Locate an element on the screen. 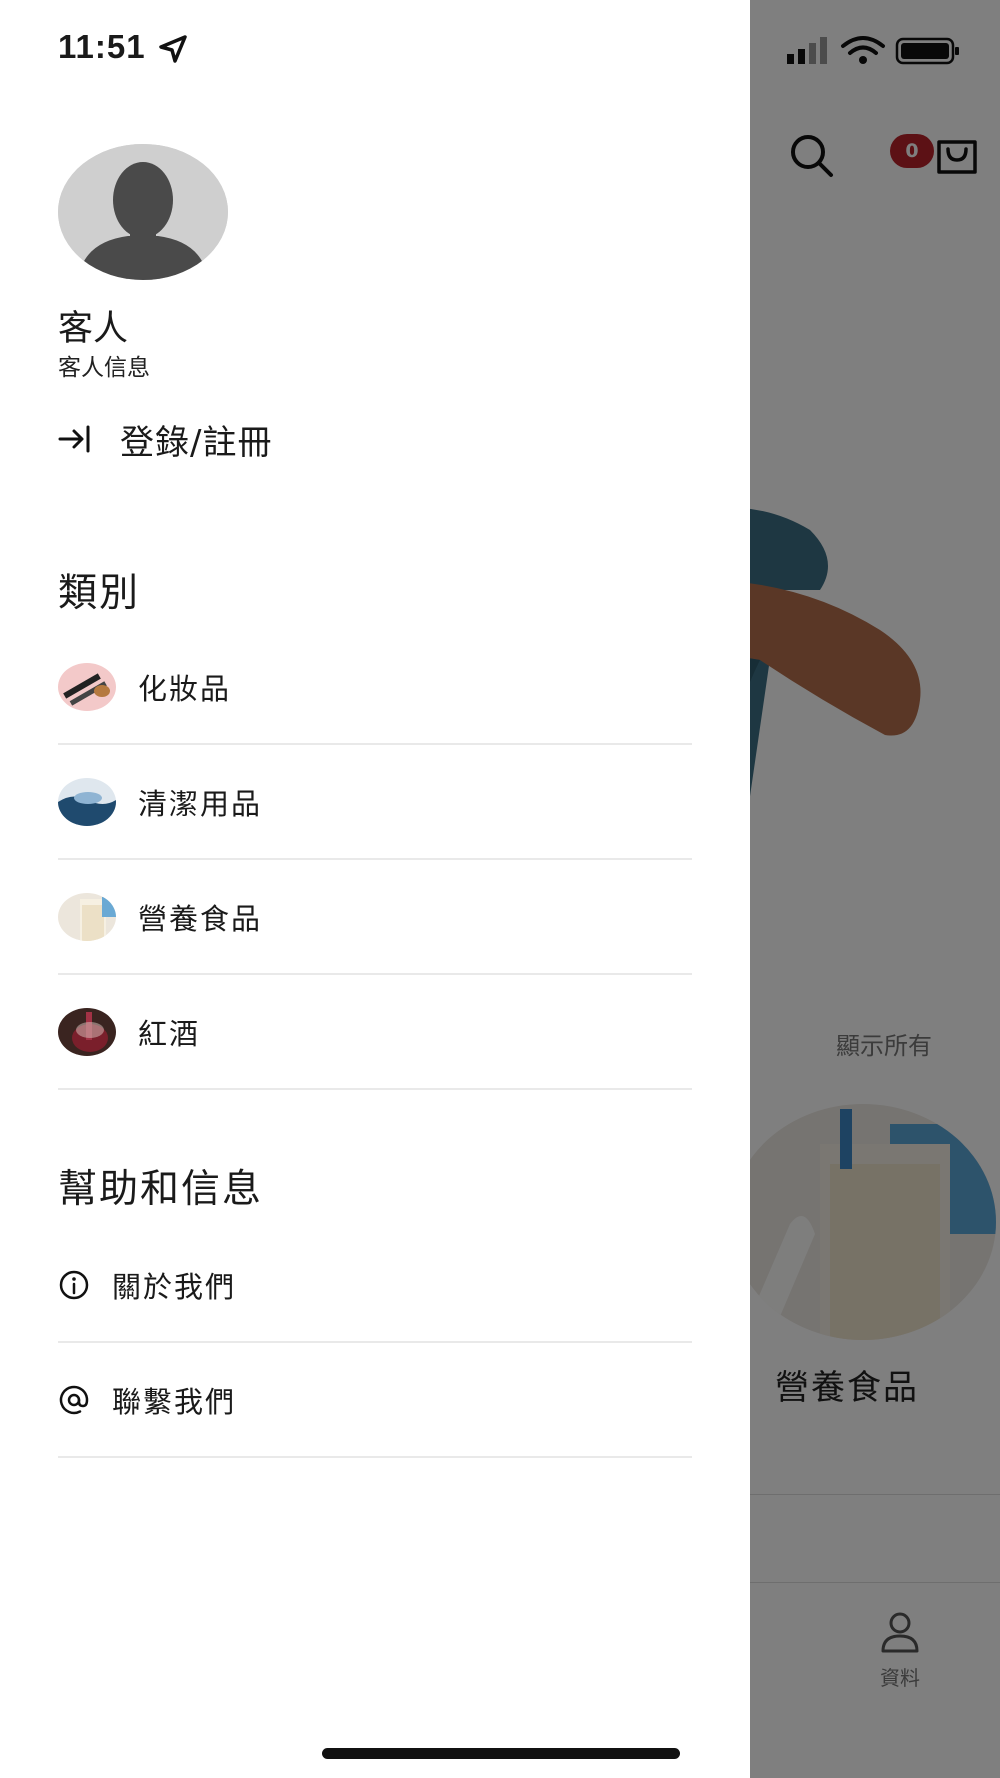  help-list: 關於我們 聯繫我們 is located at coordinates (375, 1343).